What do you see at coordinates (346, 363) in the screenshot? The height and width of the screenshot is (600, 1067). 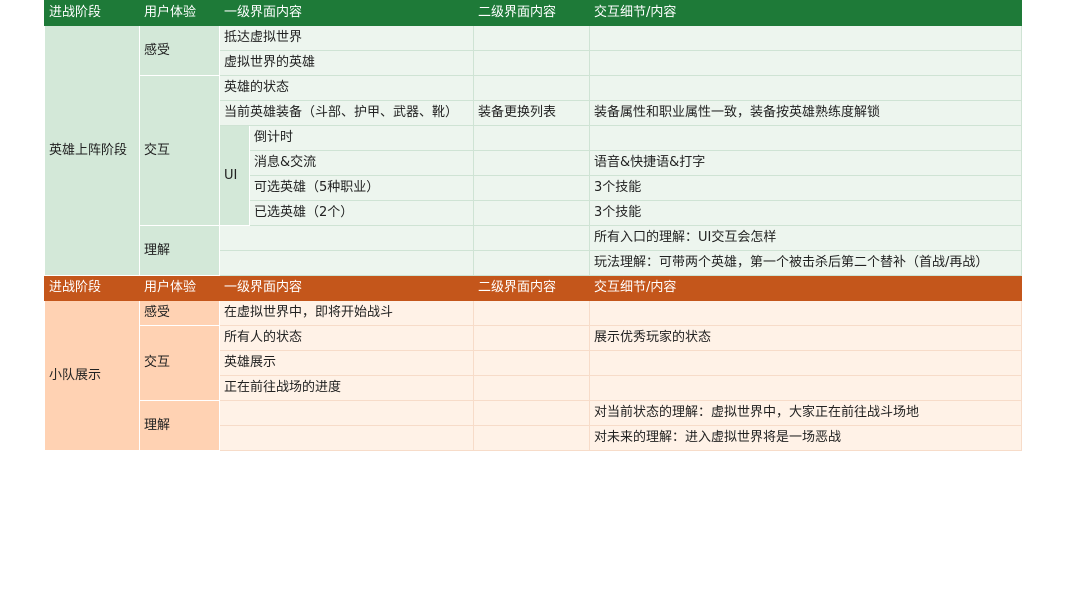 I see `level1-cell: 英雄展示` at bounding box center [346, 363].